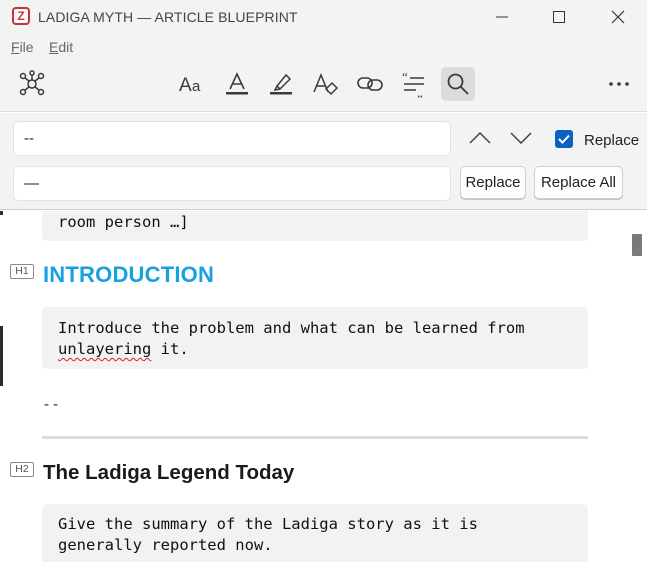 This screenshot has width=647, height=562. I want to click on clear-format-icon, so click(326, 84).